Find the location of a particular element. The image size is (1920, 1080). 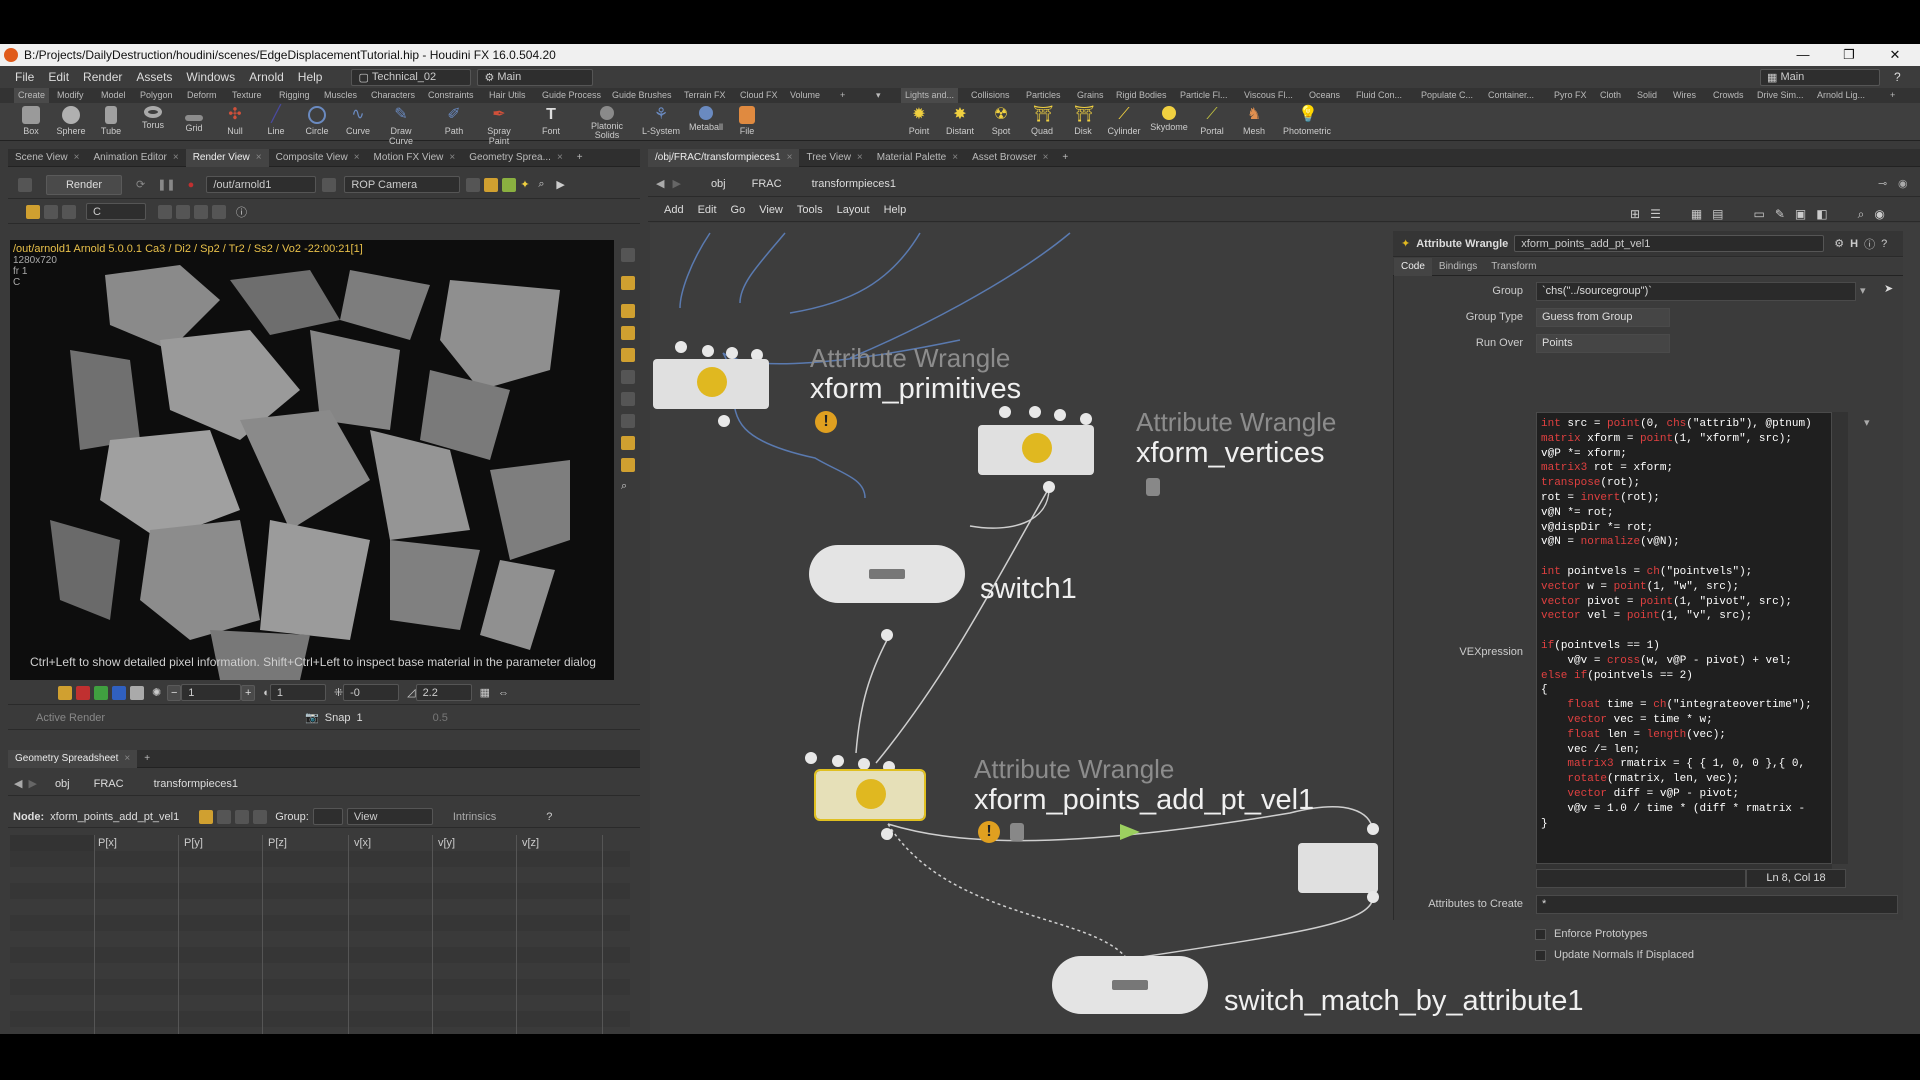

path-transformpieces: transformpieces1 is located at coordinates (196, 784).